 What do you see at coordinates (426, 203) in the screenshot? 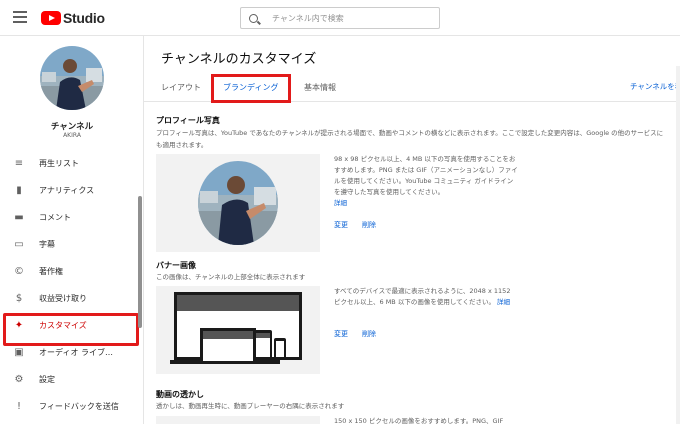
I see `profile-detail-link: 詳細` at bounding box center [426, 203].